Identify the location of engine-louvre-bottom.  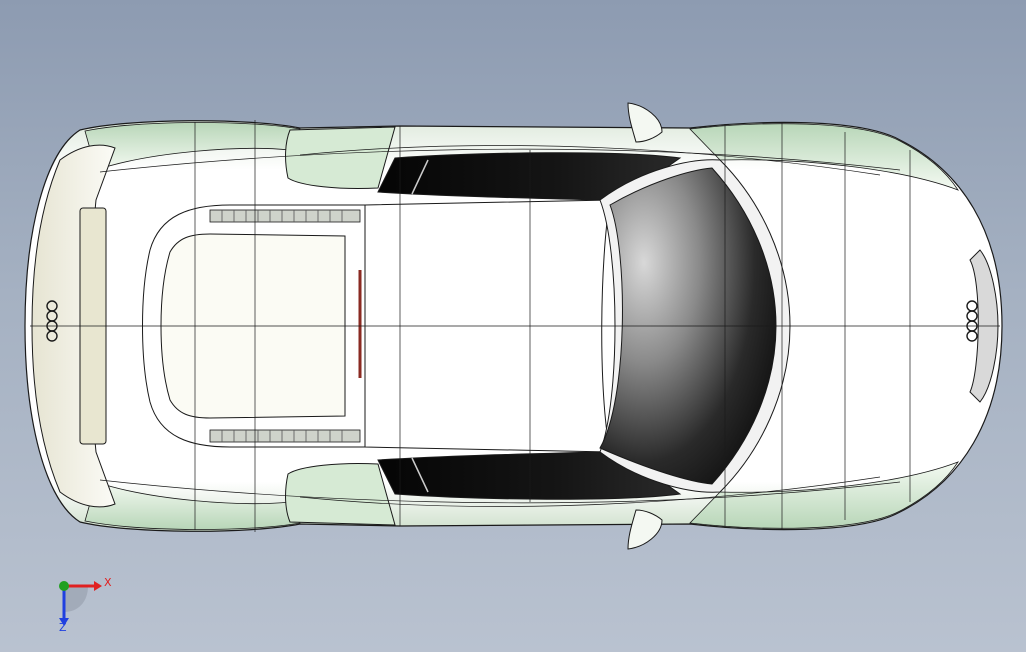
(285, 436).